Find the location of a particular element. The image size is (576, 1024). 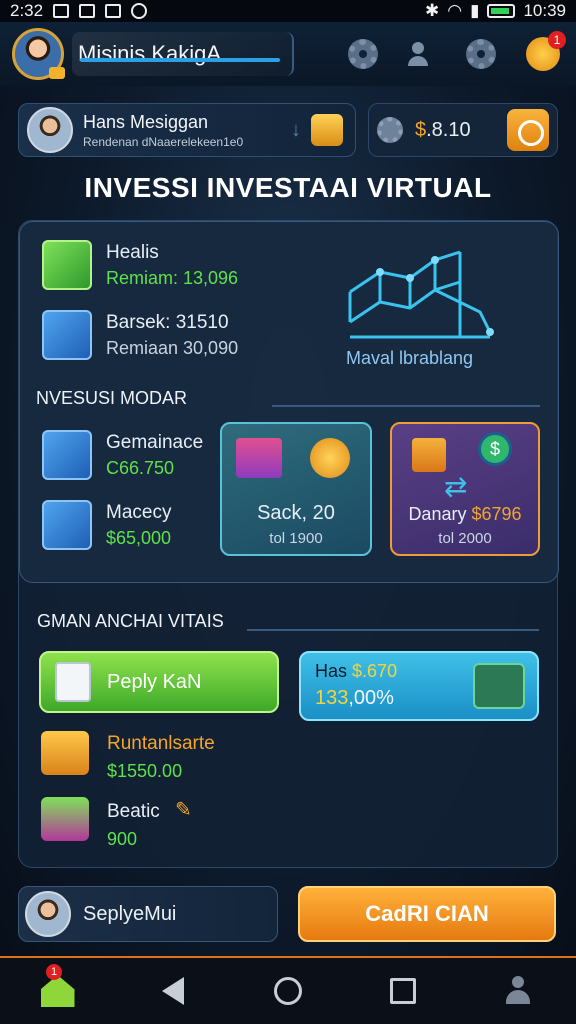

target-icon is located at coordinates (139, 11).